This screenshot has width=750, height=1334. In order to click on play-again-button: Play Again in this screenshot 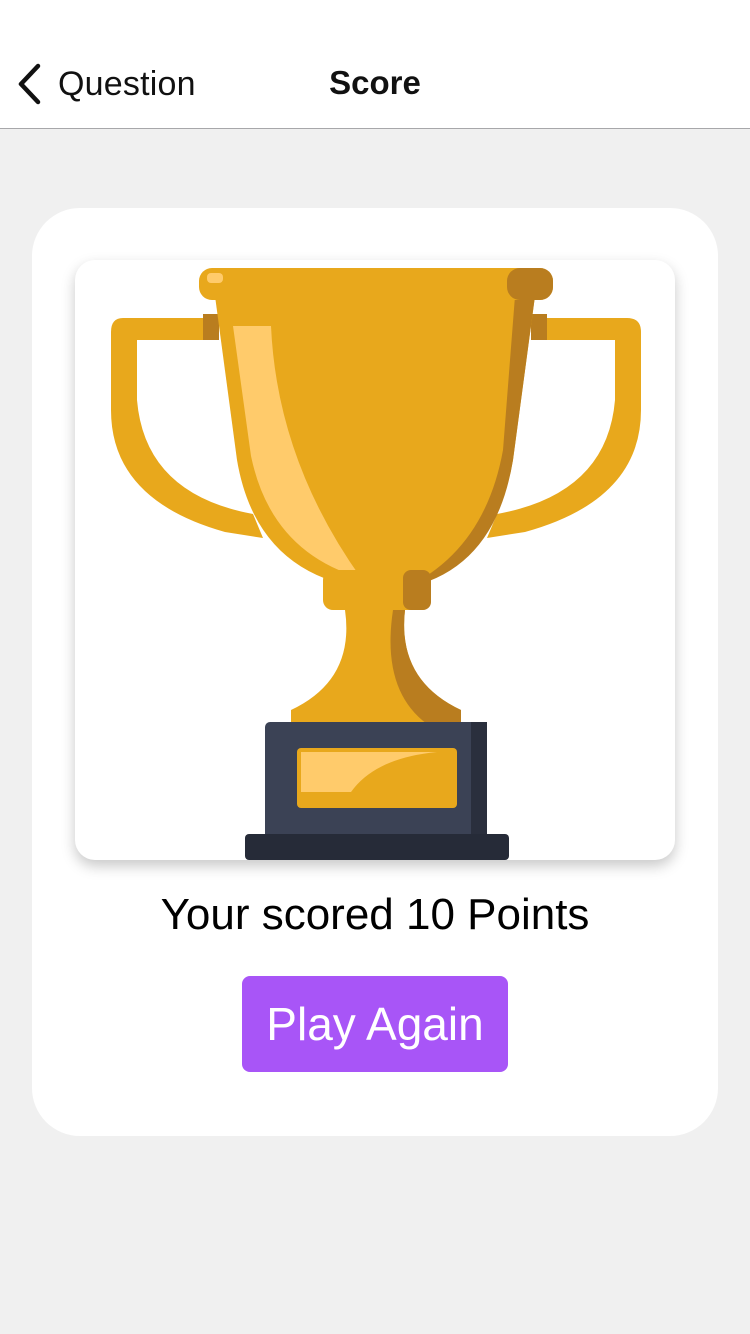, I will do `click(375, 1024)`.